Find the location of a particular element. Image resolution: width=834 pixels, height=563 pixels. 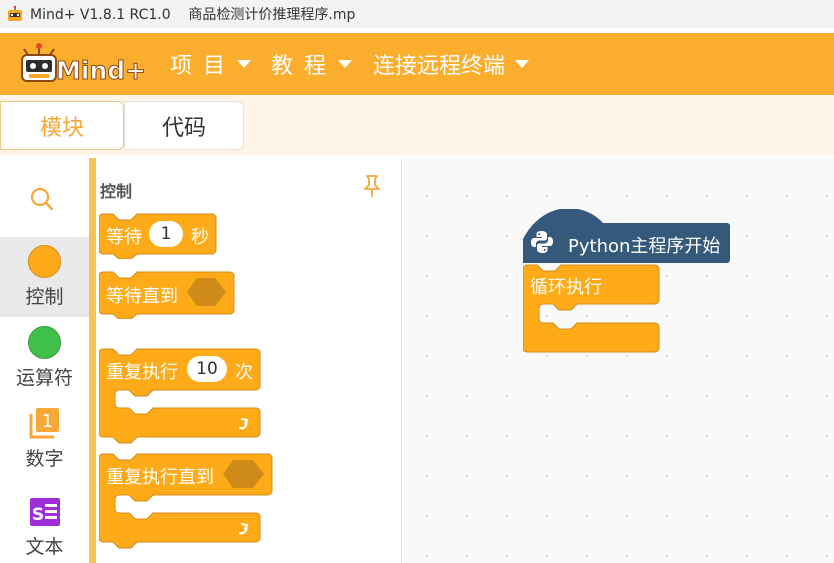

title-bar: Mind+ V1.8.1 RC1.0 商品检测计价推理程序.mp is located at coordinates (417, 14).